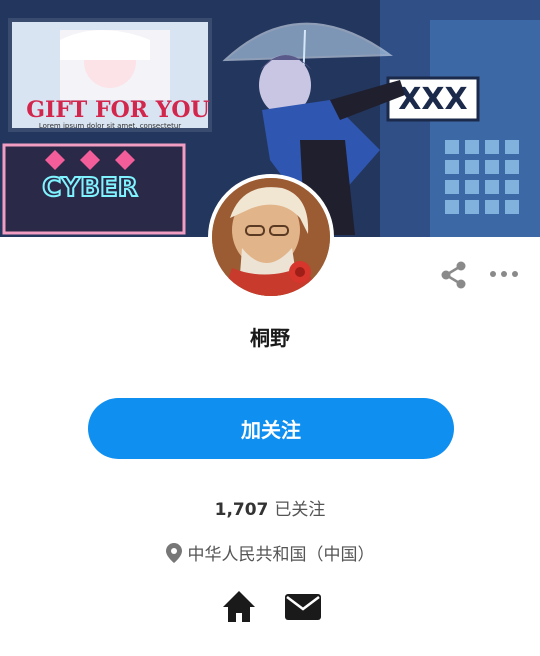  Describe the element at coordinates (432, 99) in the screenshot. I see `svg-text: XXX` at that location.